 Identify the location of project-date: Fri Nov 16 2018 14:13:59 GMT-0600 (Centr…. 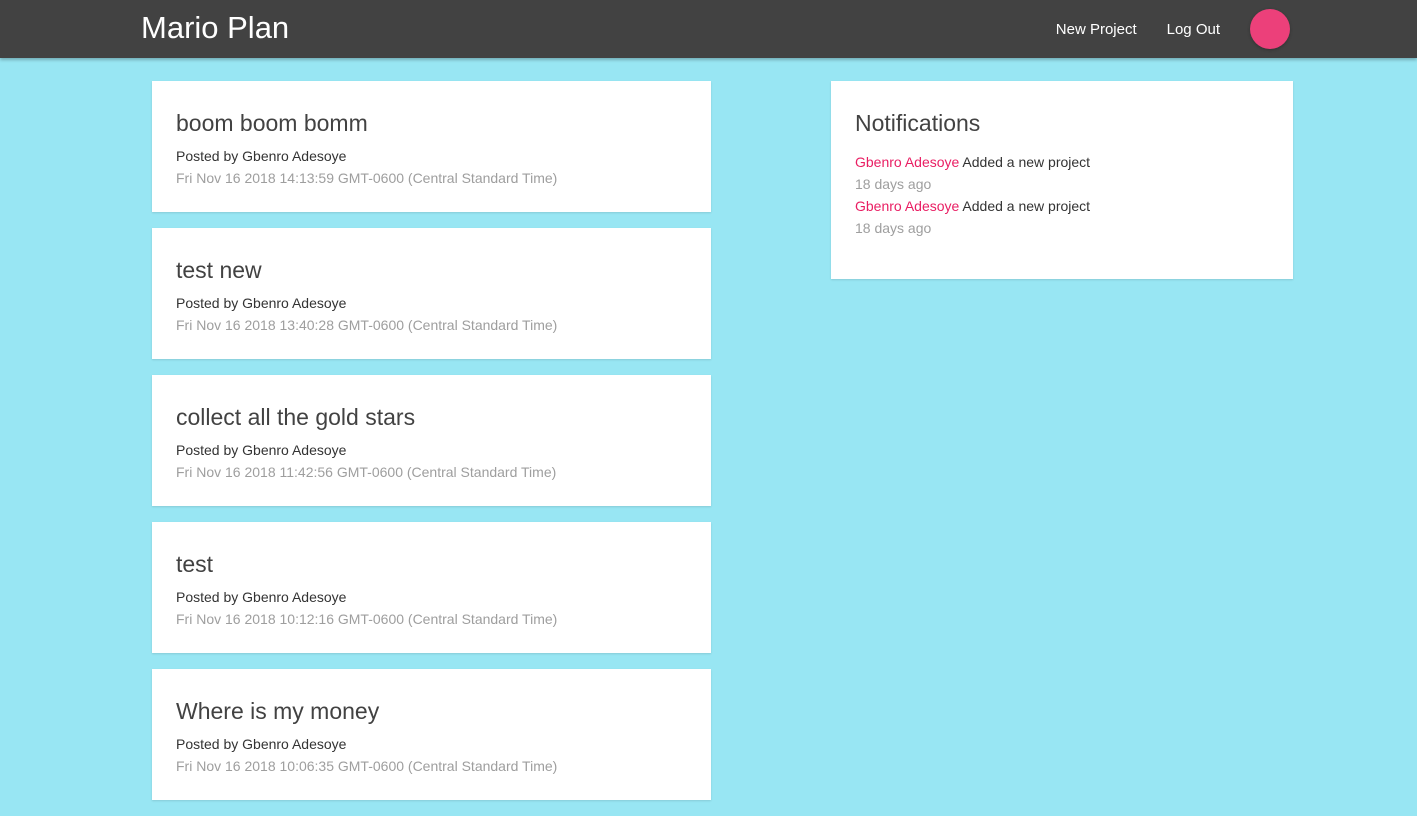
(367, 178).